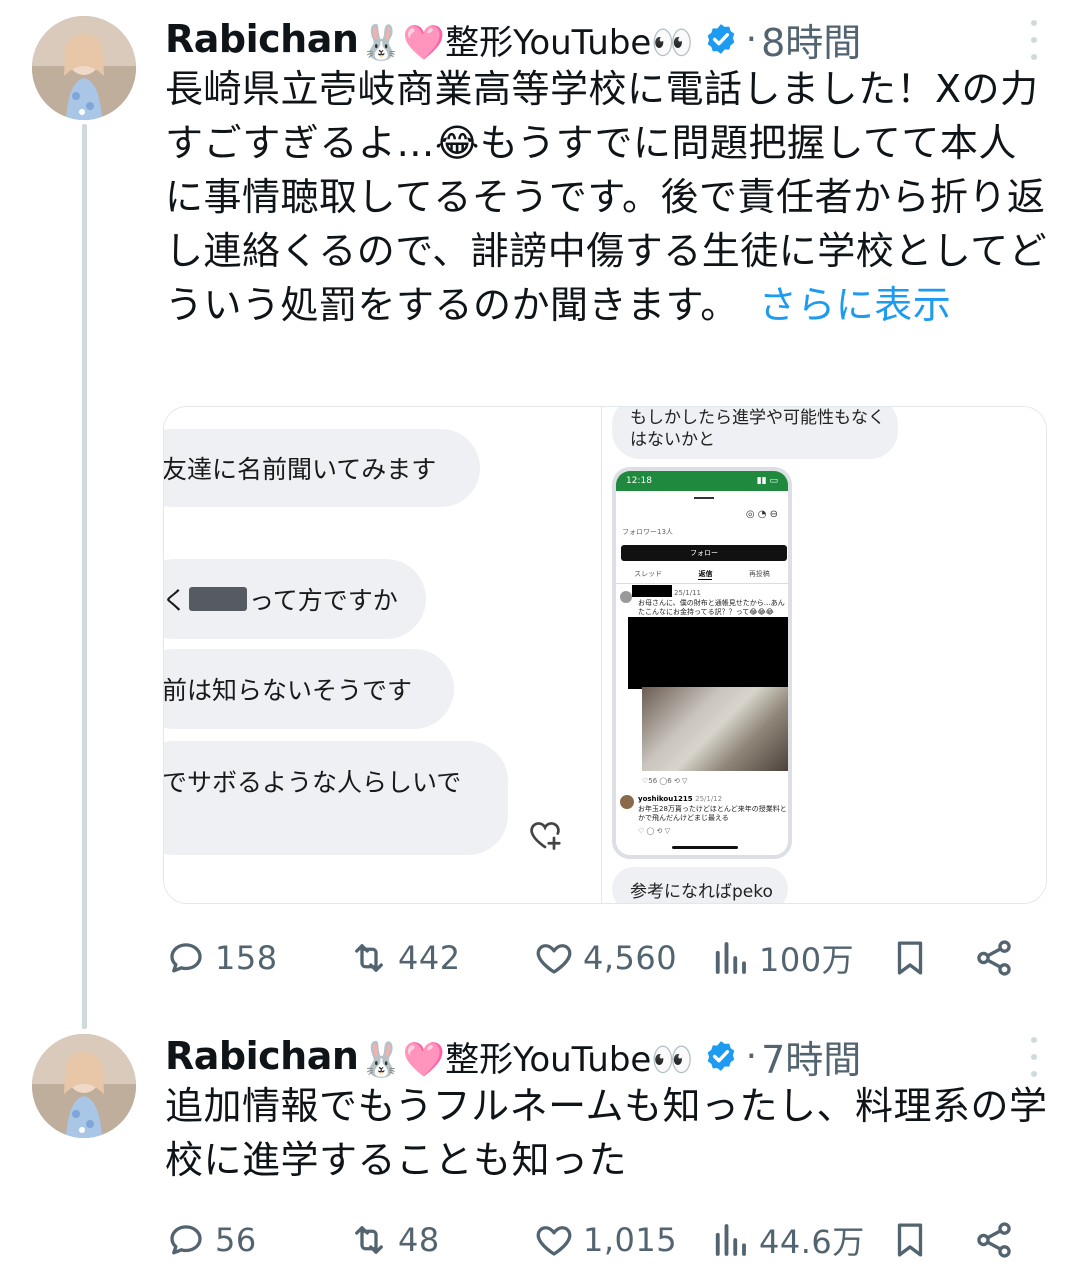 This screenshot has width=1079, height=1287. I want to click on views-count: 100万, so click(807, 960).